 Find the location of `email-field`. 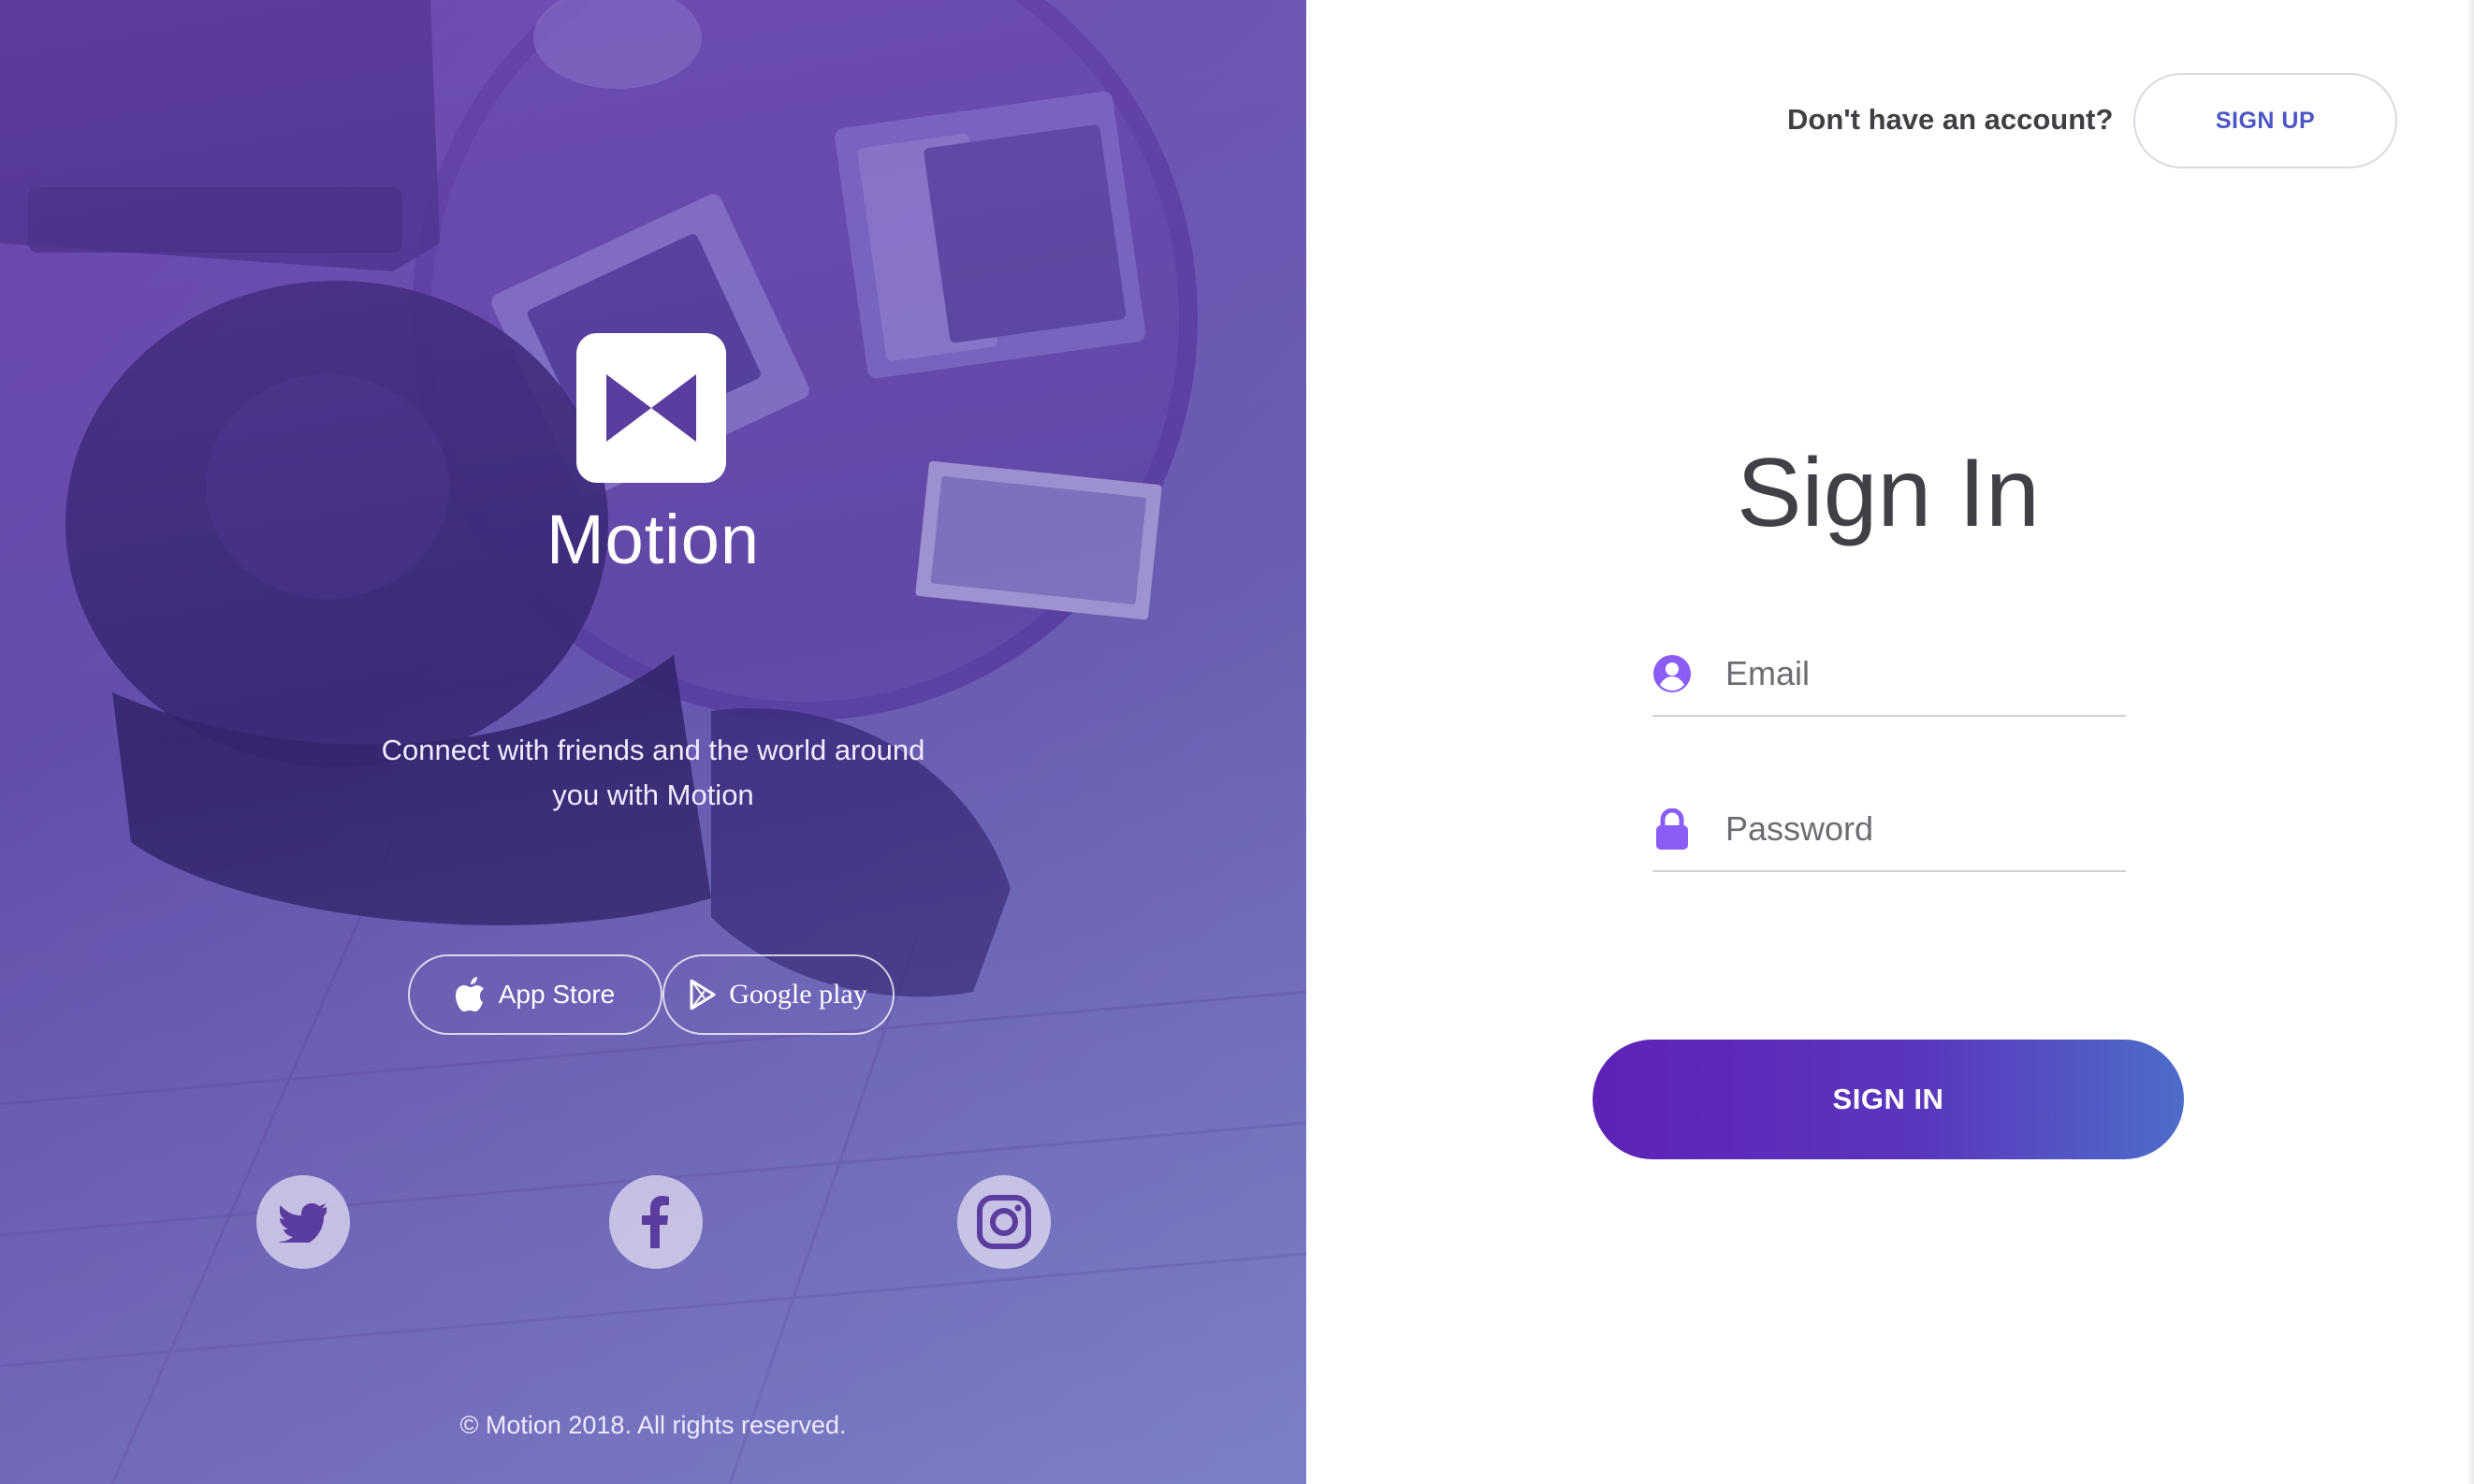

email-field is located at coordinates (1889, 674).